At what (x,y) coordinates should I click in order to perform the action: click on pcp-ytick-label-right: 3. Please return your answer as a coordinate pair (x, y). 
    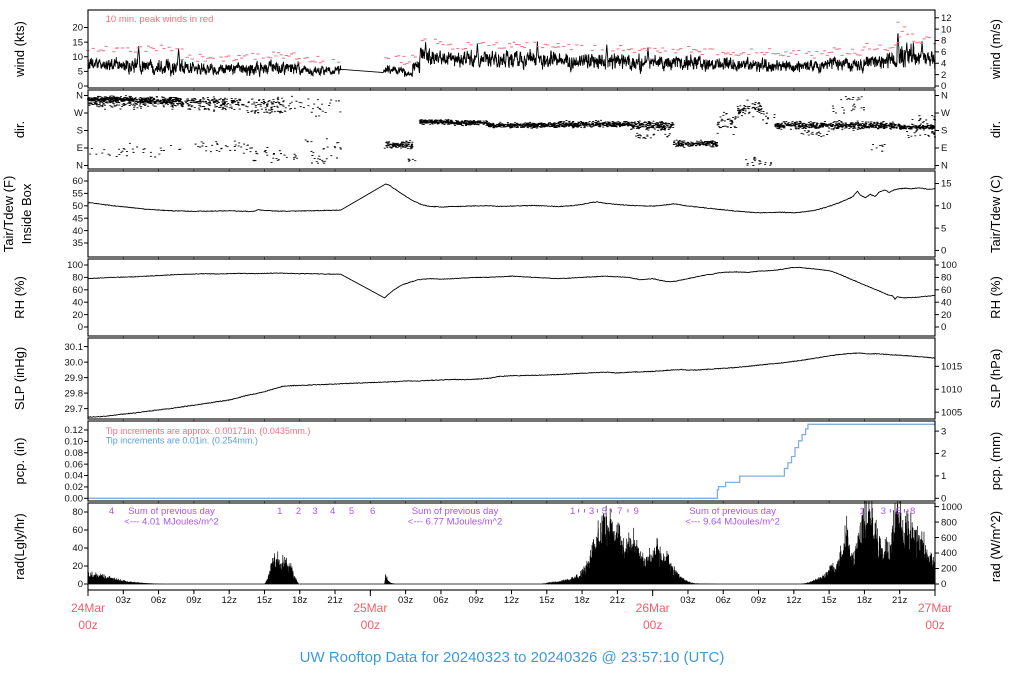
    Looking at the image, I should click on (943, 431).